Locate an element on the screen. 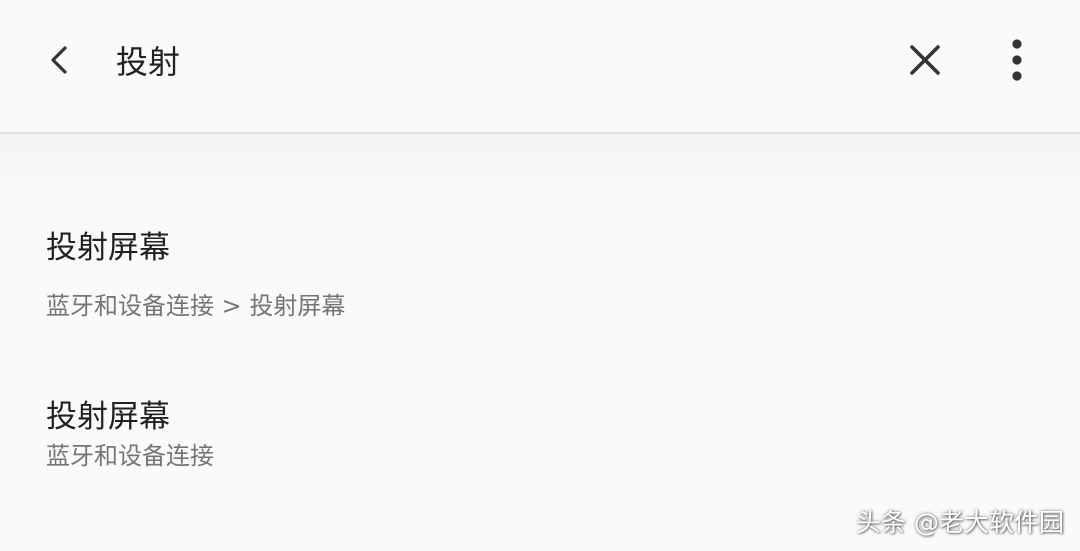 Image resolution: width=1080 pixels, height=551 pixels. search-result-path: 蓝牙和设备连接 > 投射屏幕 is located at coordinates (196, 306).